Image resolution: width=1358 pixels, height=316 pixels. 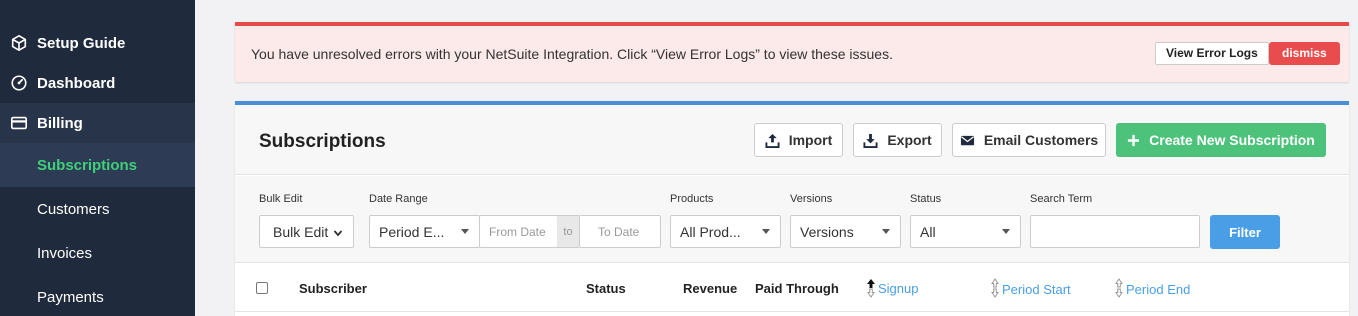 I want to click on date-range-label: Date Range, so click(x=398, y=199).